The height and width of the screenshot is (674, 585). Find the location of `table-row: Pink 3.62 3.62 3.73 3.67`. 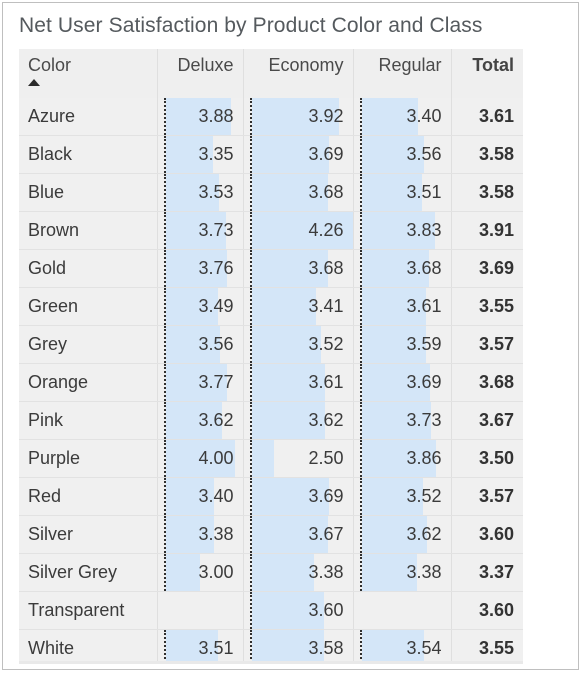

table-row: Pink 3.62 3.62 3.73 3.67 is located at coordinates (271, 420).